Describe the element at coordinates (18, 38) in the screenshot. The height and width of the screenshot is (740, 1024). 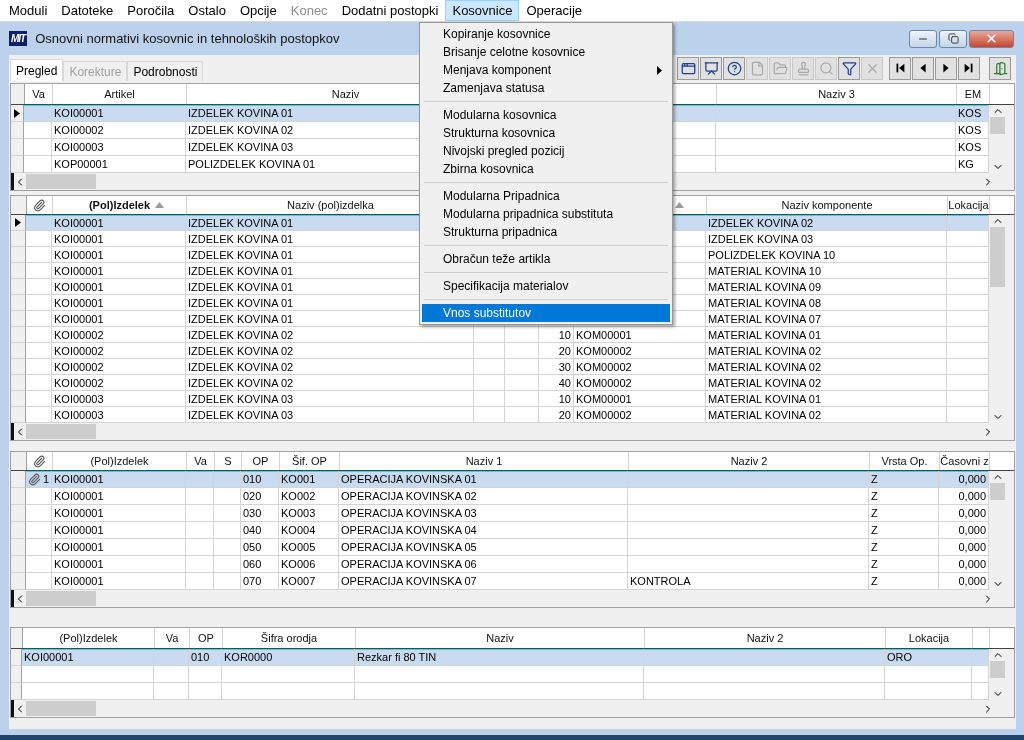
I see `app-logo: MIT` at that location.